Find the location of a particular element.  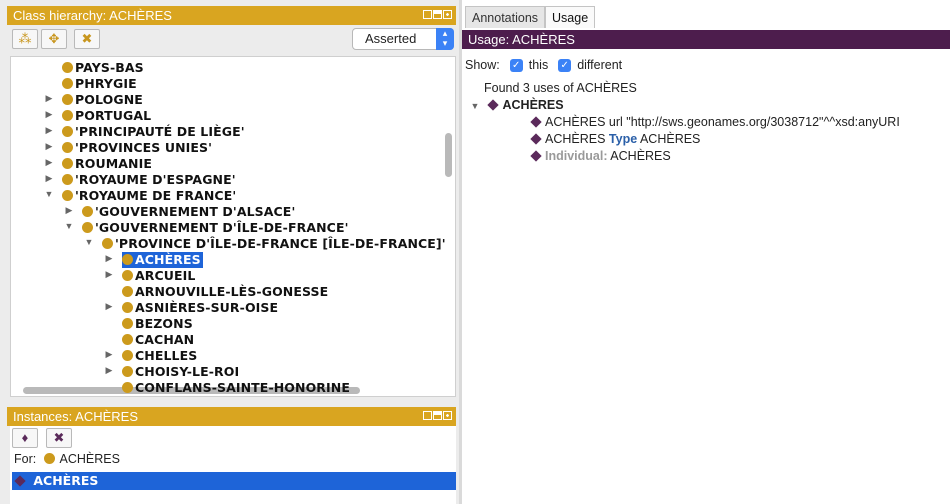

class-tree-label: 'ROYAUME D'ESPAGNE' is located at coordinates (155, 179).